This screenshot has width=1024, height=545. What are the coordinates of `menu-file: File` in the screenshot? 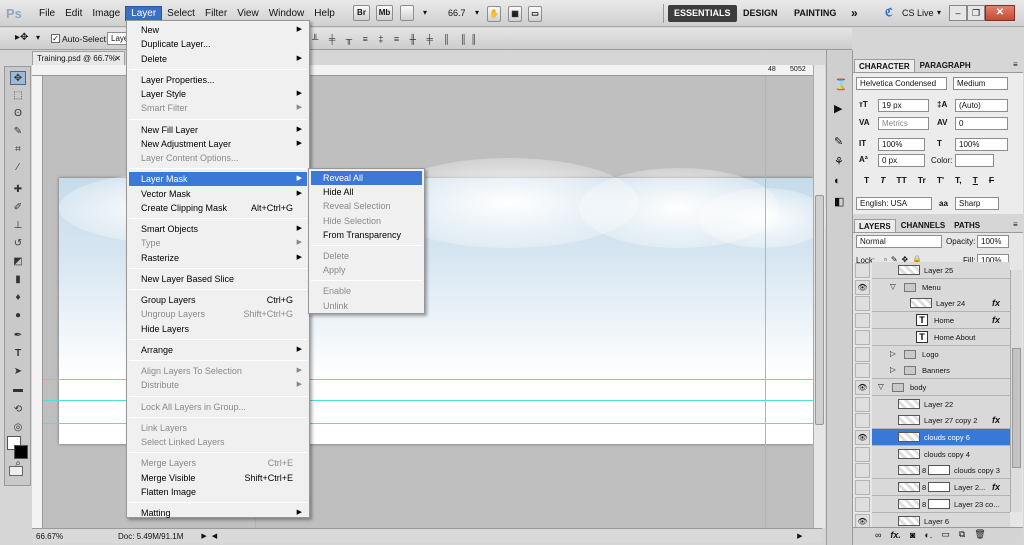 It's located at (47, 13).